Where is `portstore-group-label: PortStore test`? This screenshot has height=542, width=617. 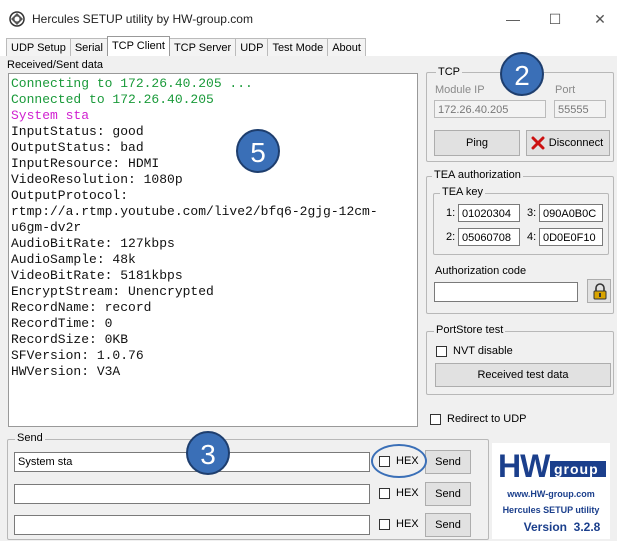
portstore-group-label: PortStore test is located at coordinates (470, 330).